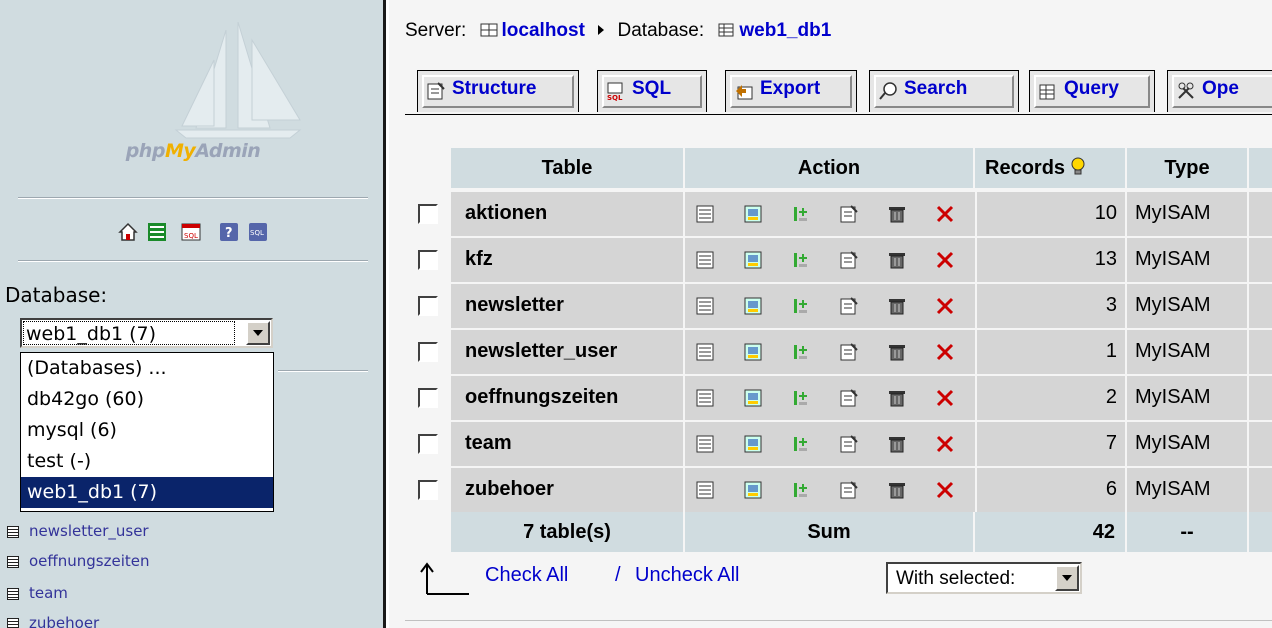  I want to click on tab-query: Query, so click(1092, 91).